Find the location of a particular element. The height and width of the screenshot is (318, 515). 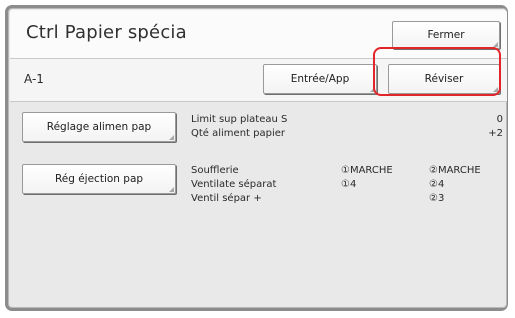

eject-item-label: Ventilate séparat is located at coordinates (234, 184).